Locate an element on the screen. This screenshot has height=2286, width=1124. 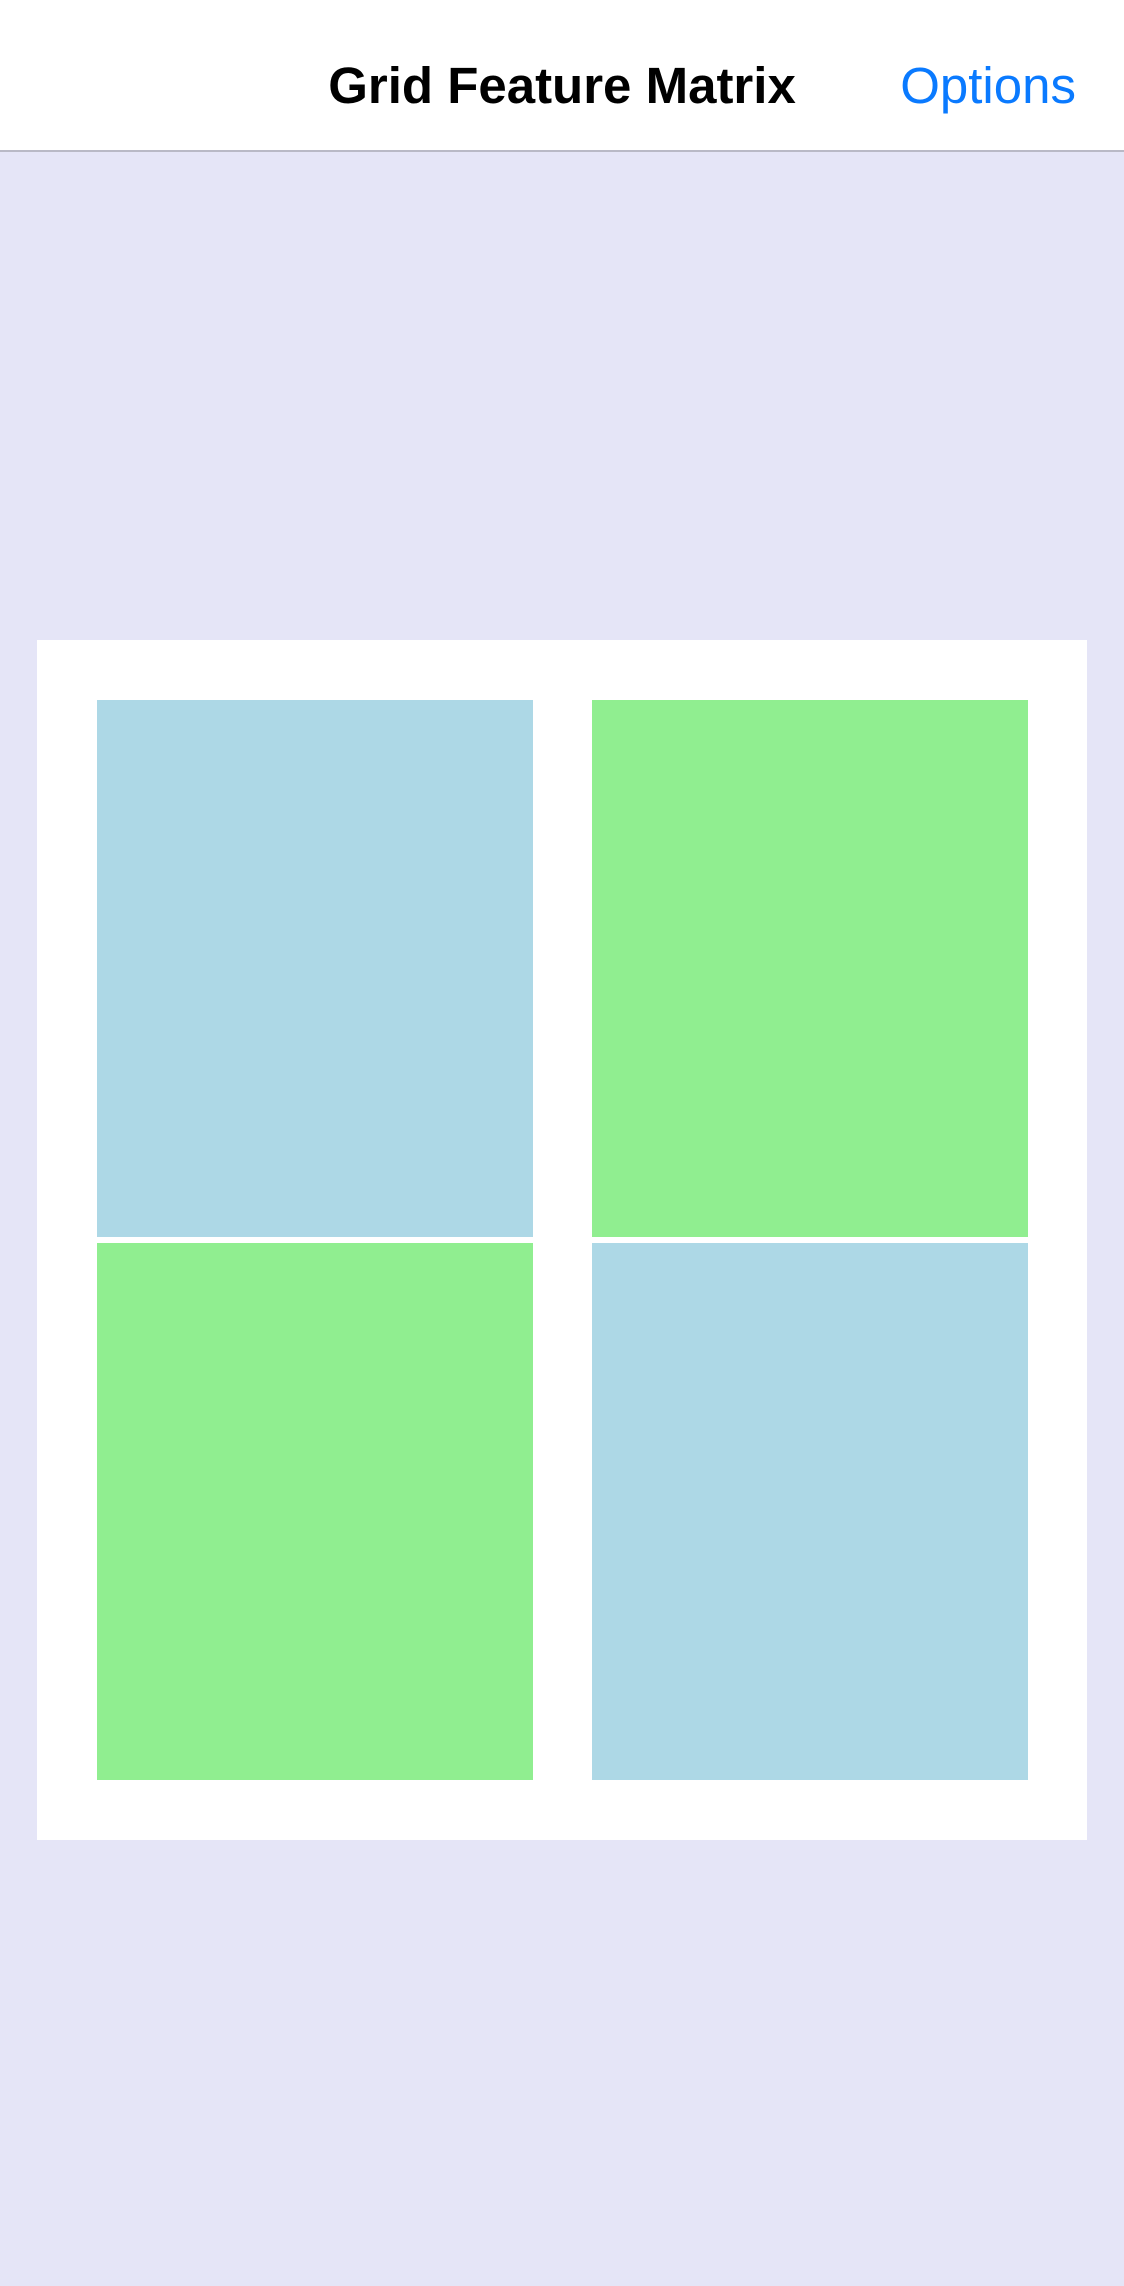
navigation-bar: Grid Feature Matrix Options is located at coordinates (562, 76).